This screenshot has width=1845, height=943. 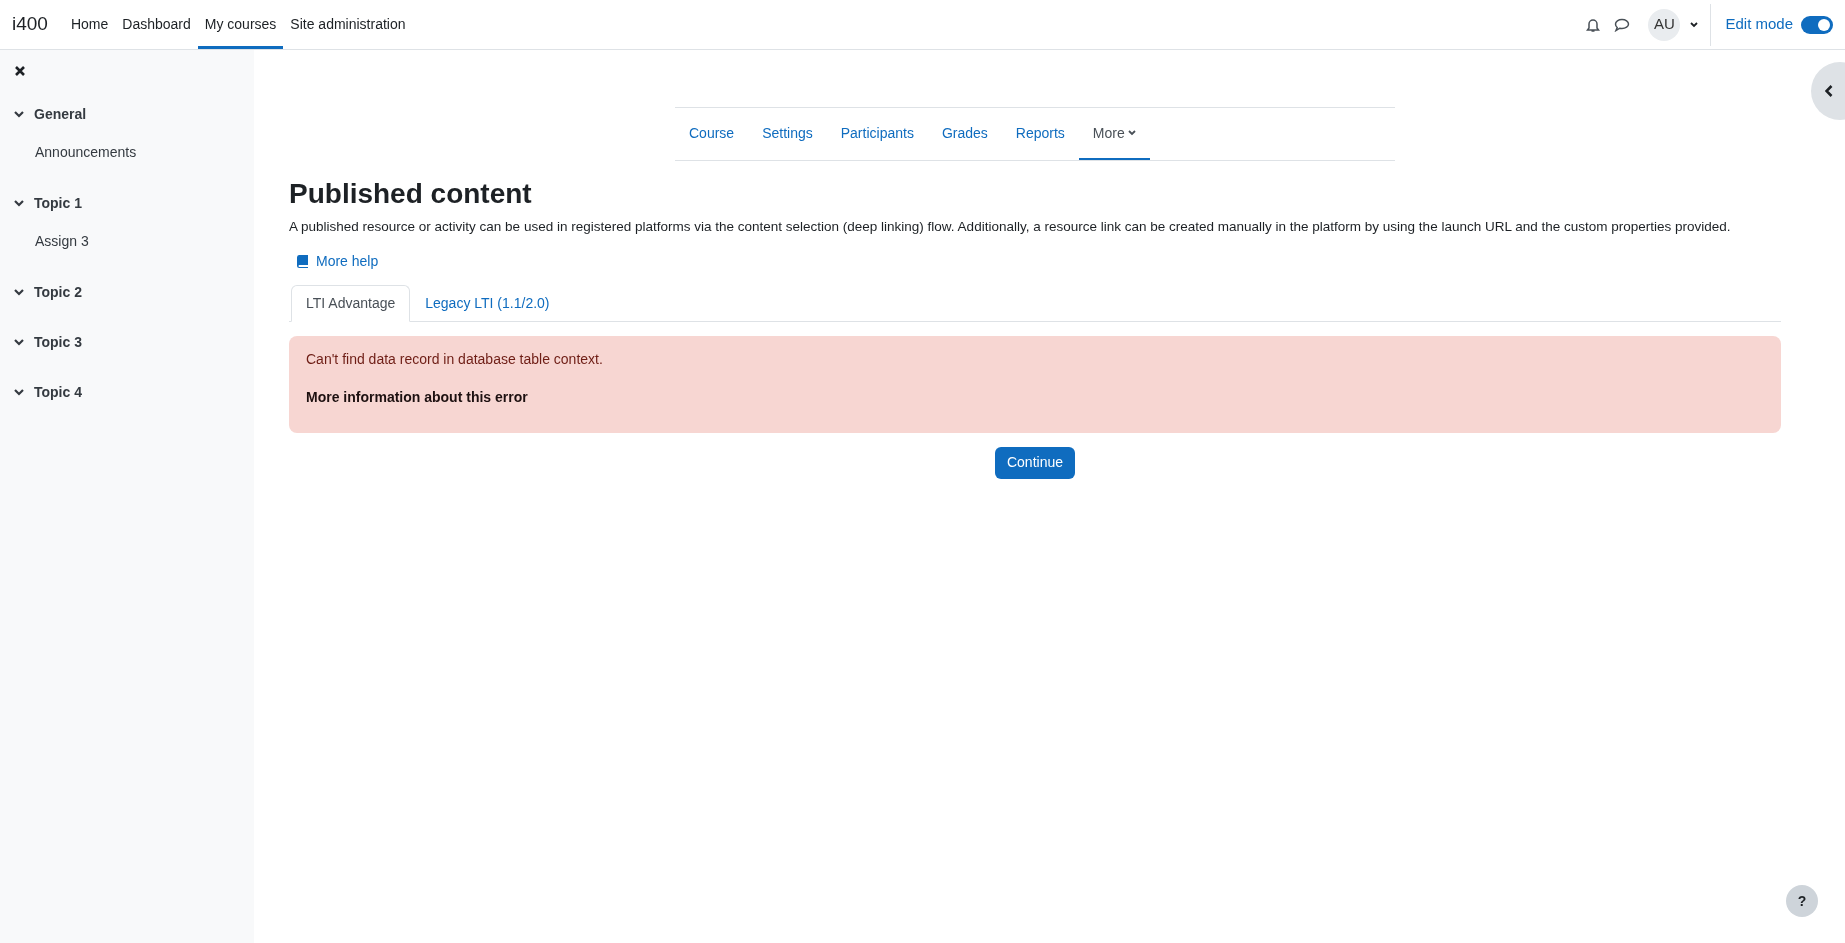 What do you see at coordinates (1664, 24) in the screenshot?
I see `user-avatar: AU` at bounding box center [1664, 24].